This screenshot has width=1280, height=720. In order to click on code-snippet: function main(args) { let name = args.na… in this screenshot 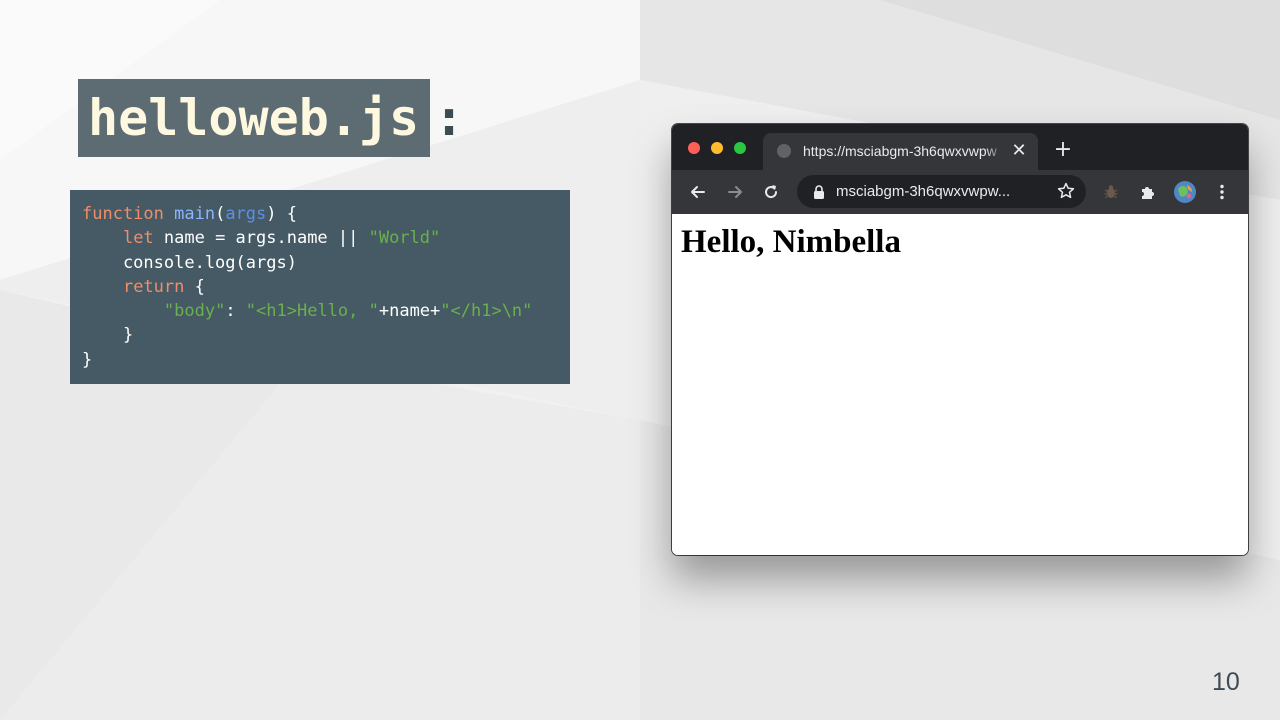, I will do `click(320, 287)`.